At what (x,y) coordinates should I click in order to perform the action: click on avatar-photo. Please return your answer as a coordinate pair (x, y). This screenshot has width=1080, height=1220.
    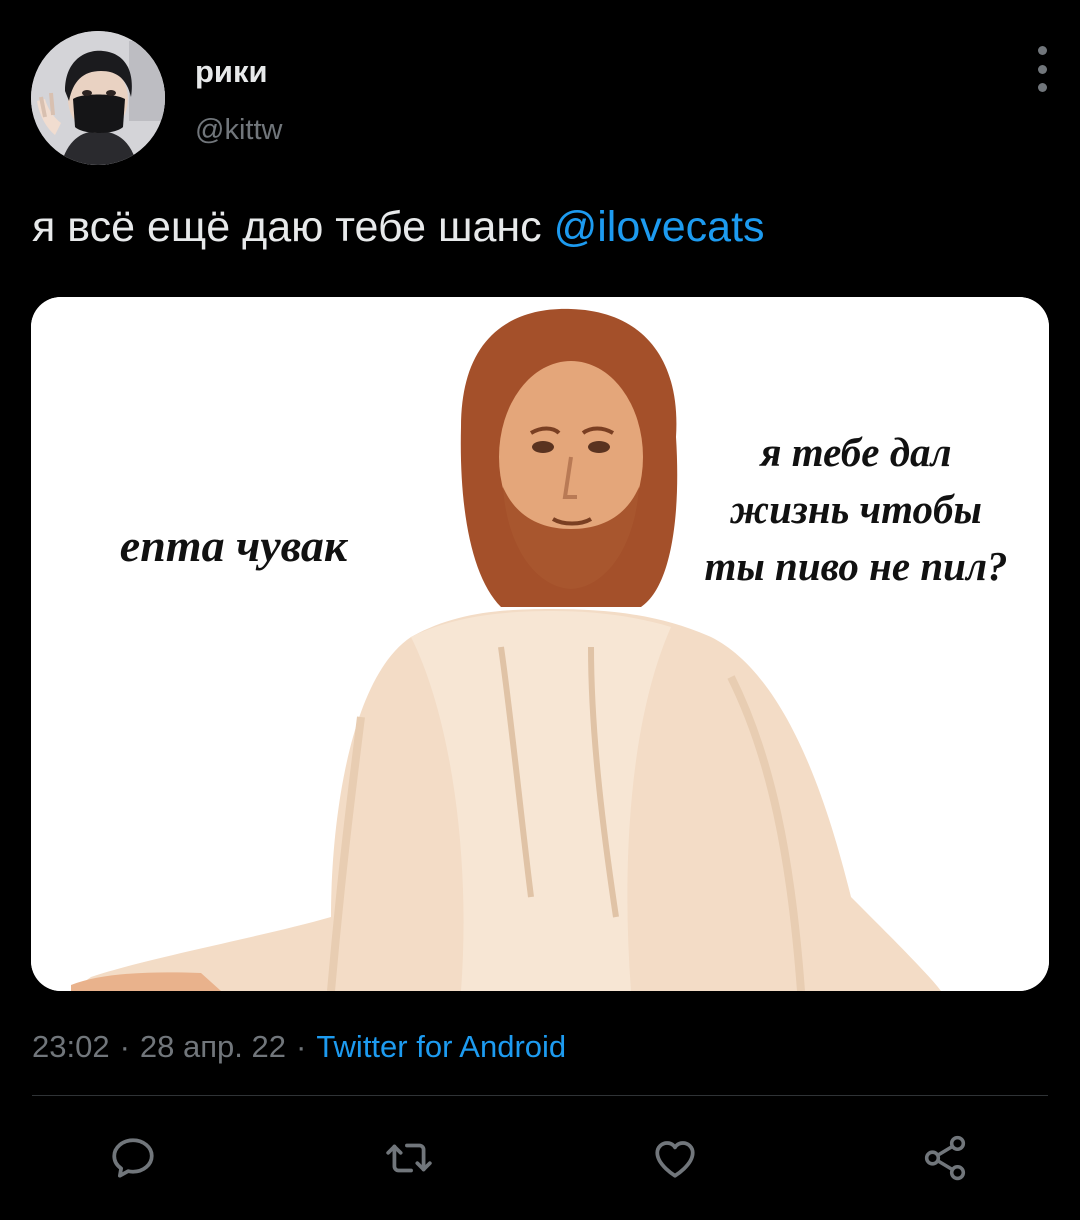
    Looking at the image, I should click on (98, 98).